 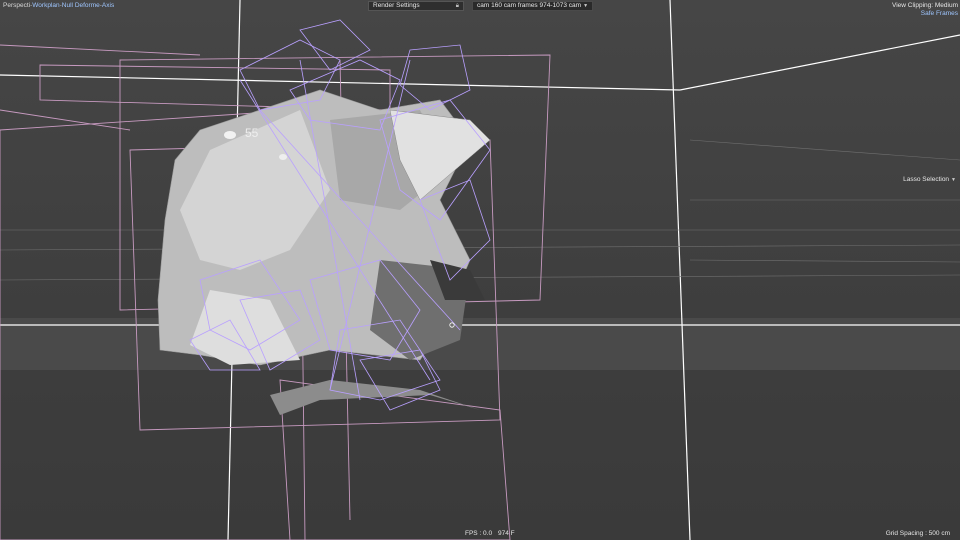 I want to click on crumb-workplane: Workplan, so click(x=45, y=5).